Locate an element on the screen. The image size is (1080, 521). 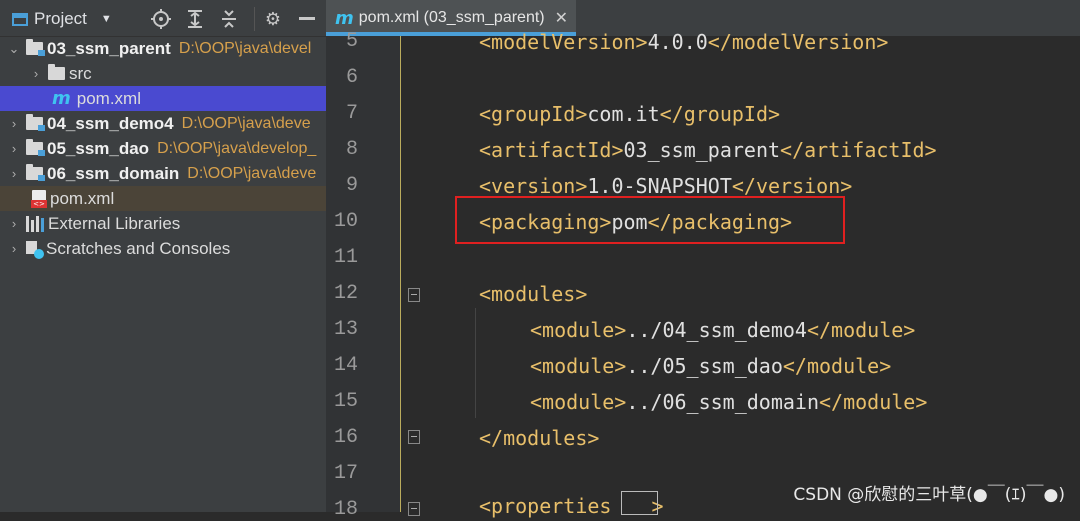
xml-open-tag: <artifactId> is located at coordinates (551, 150).